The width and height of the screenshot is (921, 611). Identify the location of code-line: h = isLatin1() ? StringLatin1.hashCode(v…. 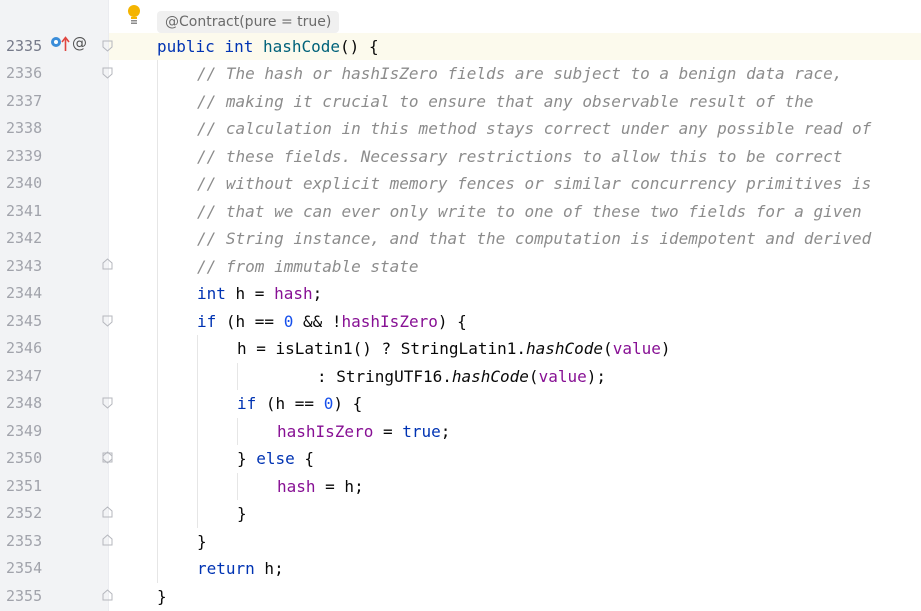
(454, 348).